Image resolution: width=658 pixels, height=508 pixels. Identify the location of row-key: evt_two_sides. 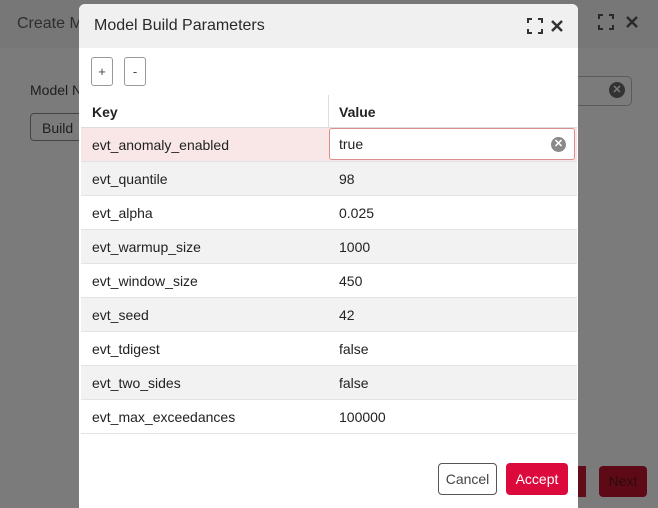
(136, 383).